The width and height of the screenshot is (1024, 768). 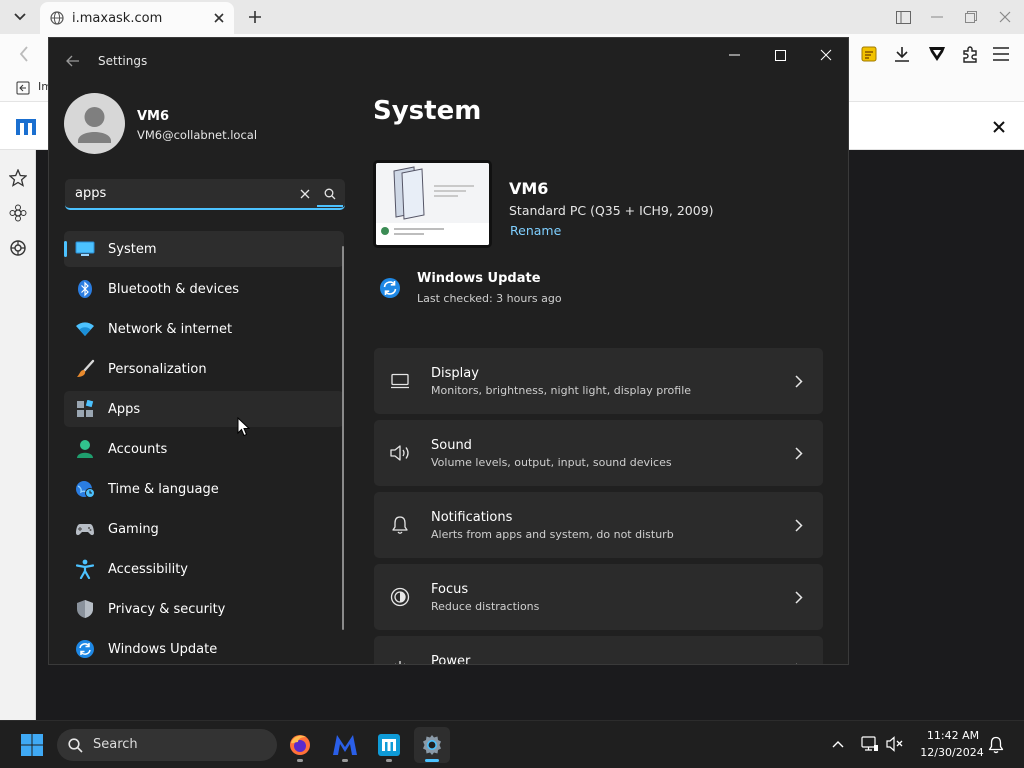 What do you see at coordinates (85, 369) in the screenshot?
I see `brush-icon` at bounding box center [85, 369].